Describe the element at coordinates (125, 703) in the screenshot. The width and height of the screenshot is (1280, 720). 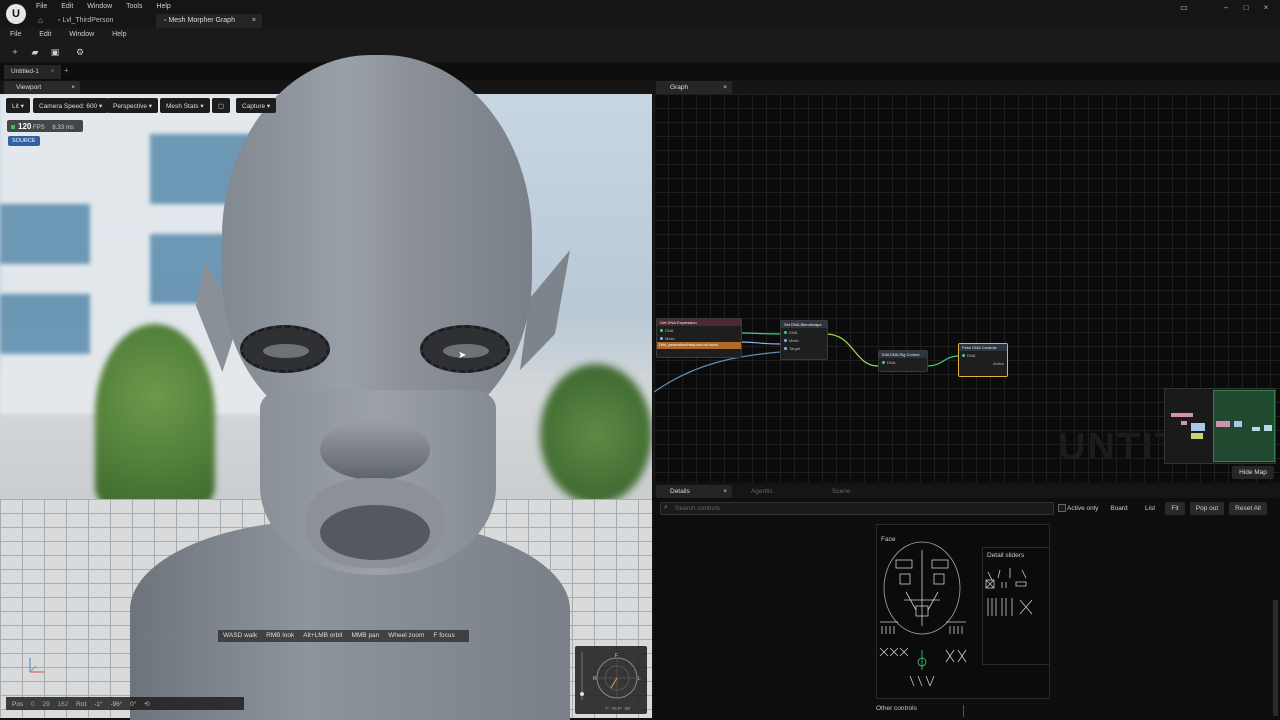
I see `camera-pose-readout: Pos 0 29 162 Rot -1° -96° 0° ⟲` at that location.